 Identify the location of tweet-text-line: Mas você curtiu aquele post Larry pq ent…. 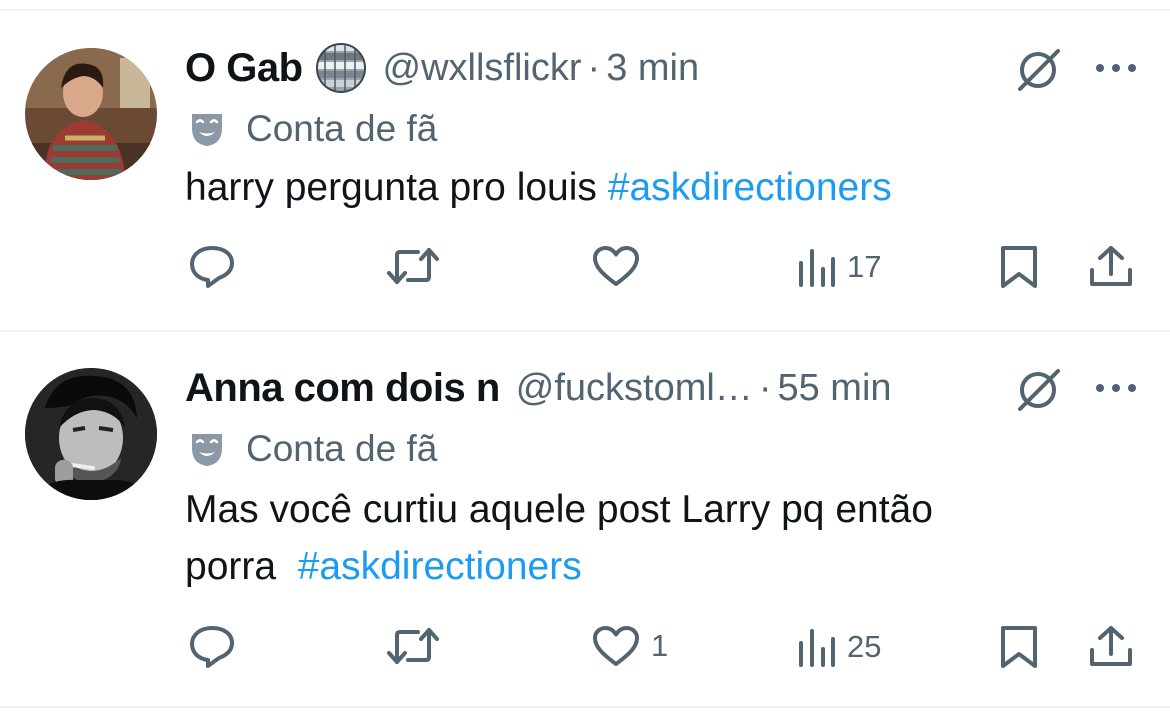
(559, 509).